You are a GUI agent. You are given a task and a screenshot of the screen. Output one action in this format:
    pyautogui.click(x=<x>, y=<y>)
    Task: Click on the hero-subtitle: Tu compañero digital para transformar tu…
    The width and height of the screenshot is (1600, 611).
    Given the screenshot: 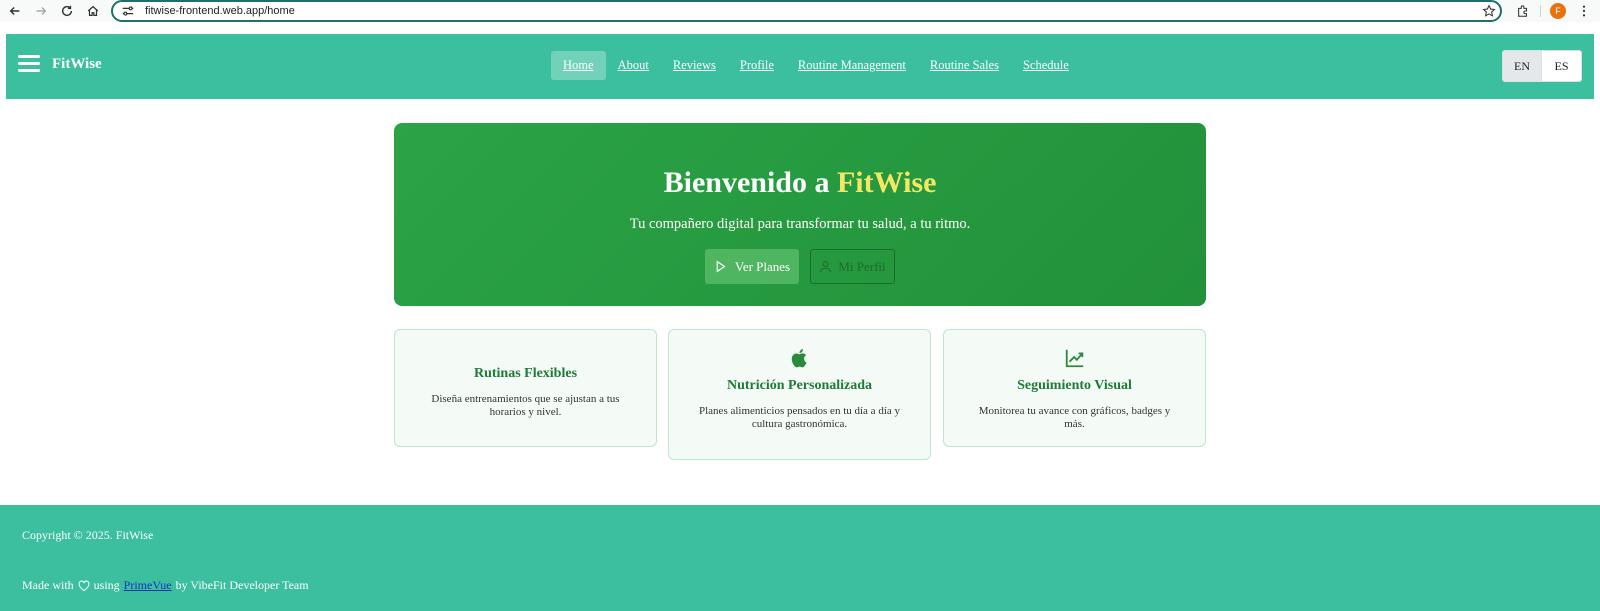 What is the action you would take?
    pyautogui.click(x=800, y=224)
    